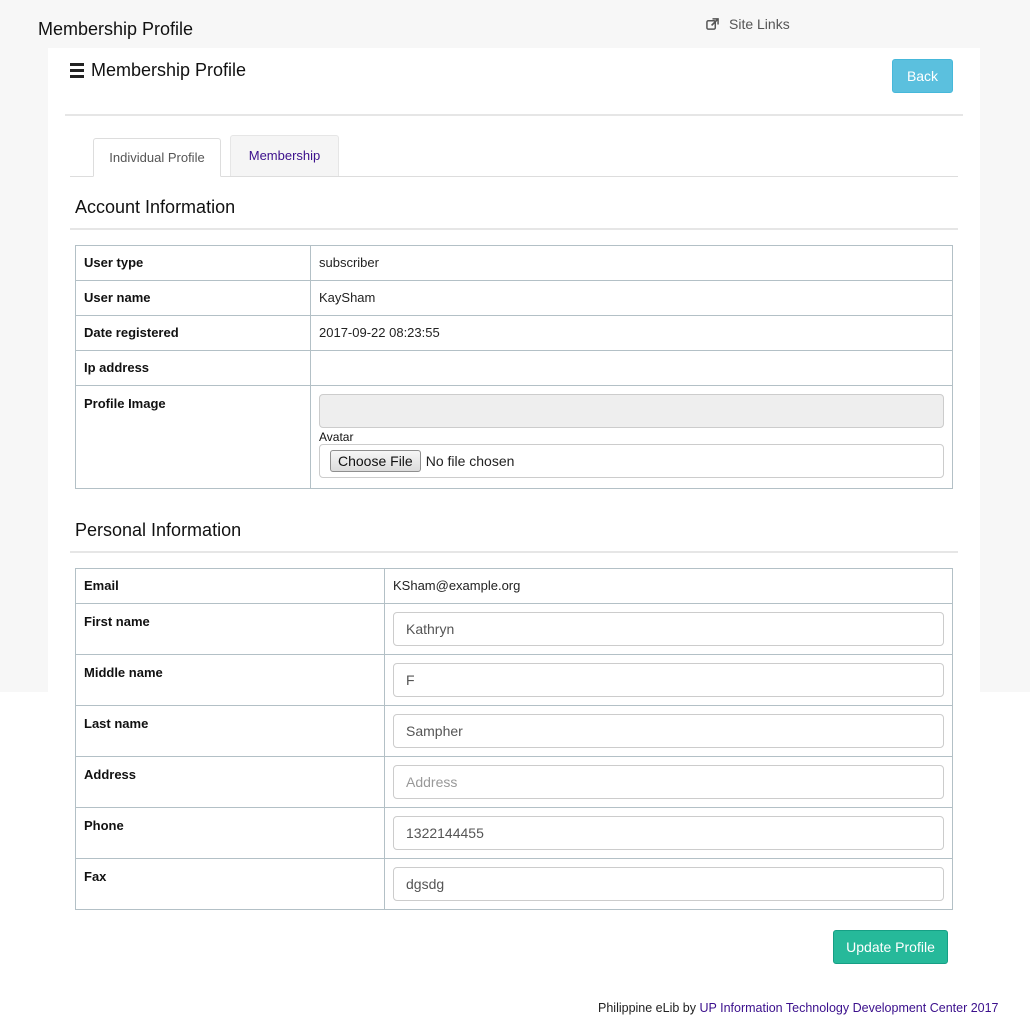 The height and width of the screenshot is (1036, 1030). Describe the element at coordinates (230, 782) in the screenshot. I see `address-label: Address` at that location.